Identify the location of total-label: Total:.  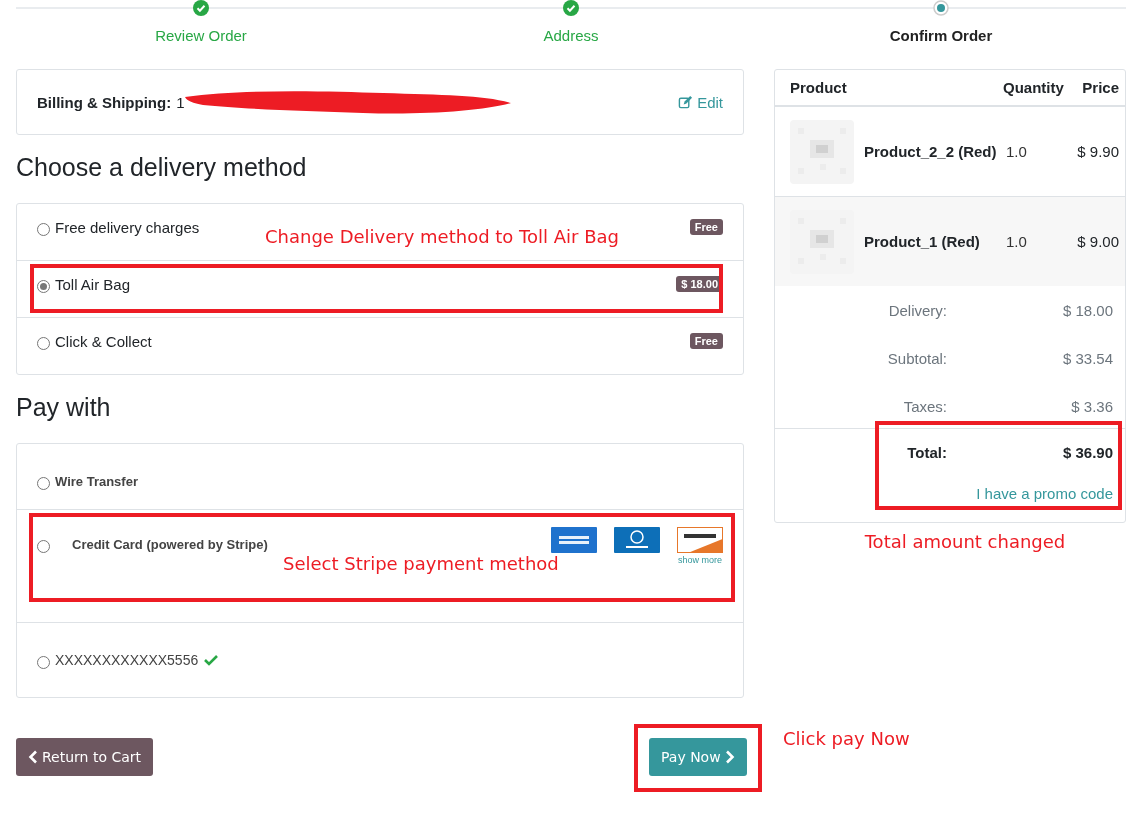
(926, 452).